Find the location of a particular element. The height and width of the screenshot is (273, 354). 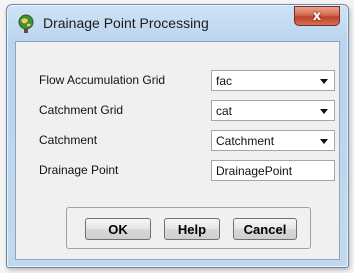

flow-accumulation-grid-value: fac is located at coordinates (224, 81).